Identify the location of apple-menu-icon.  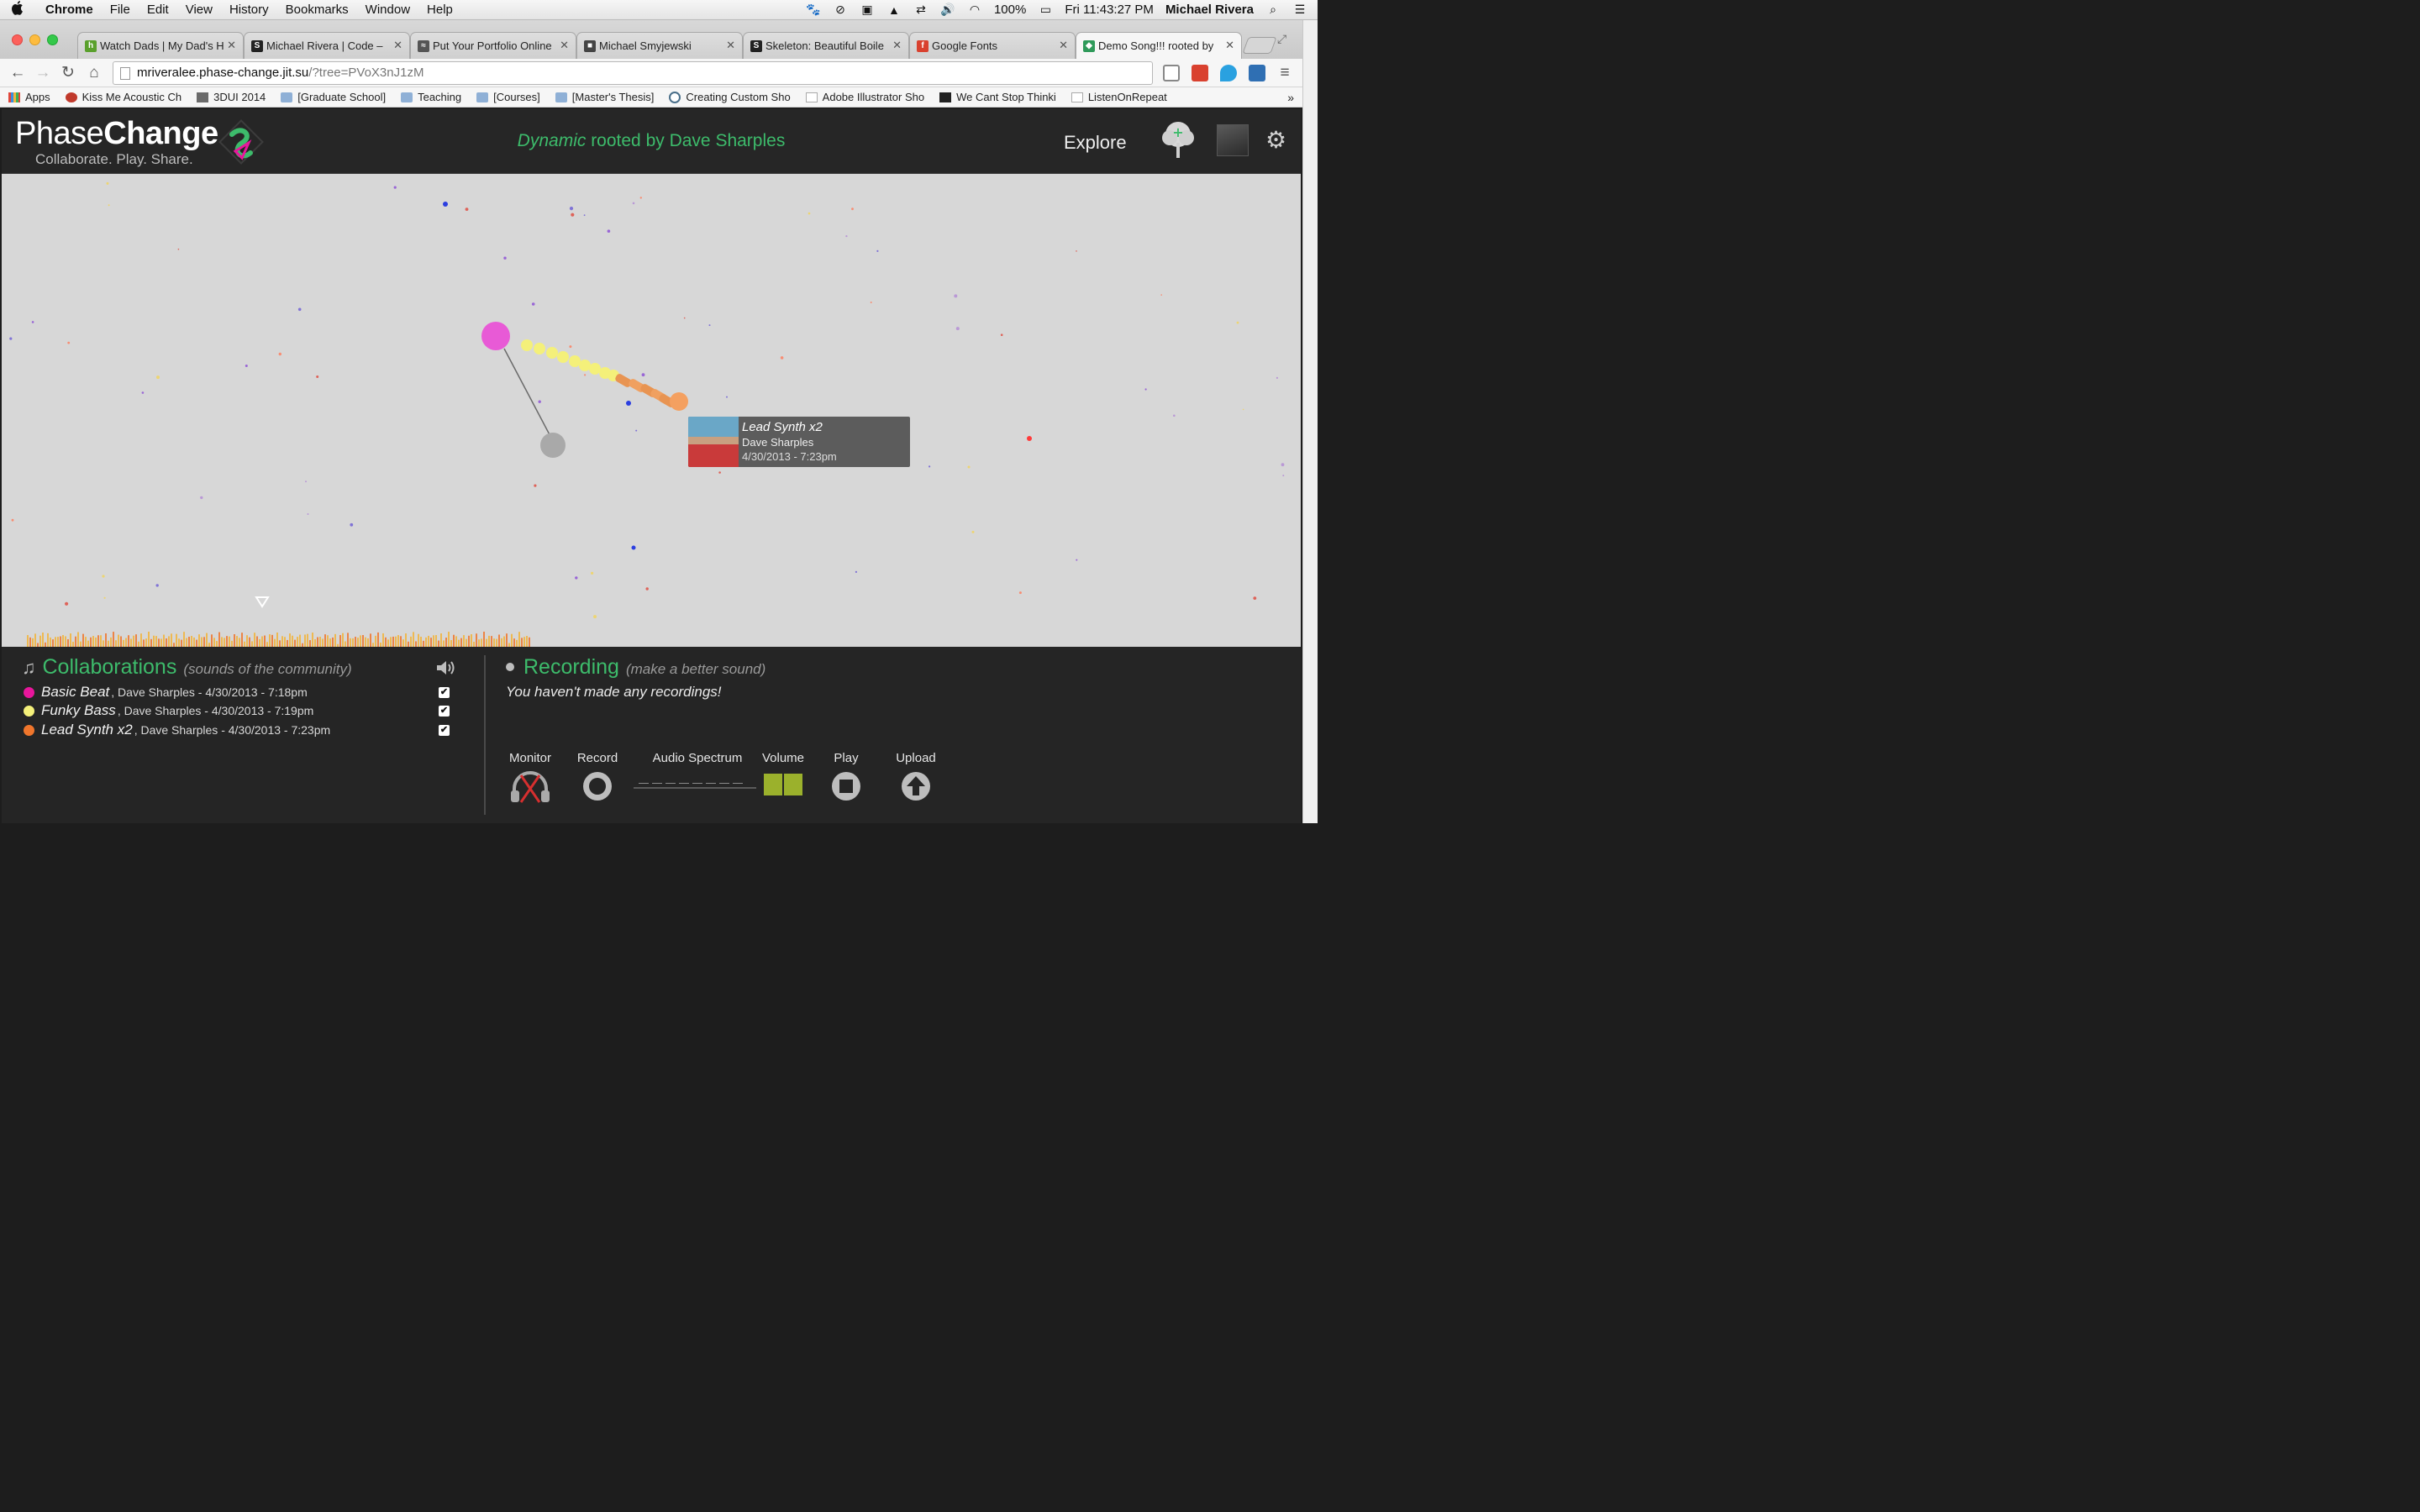
(18, 9).